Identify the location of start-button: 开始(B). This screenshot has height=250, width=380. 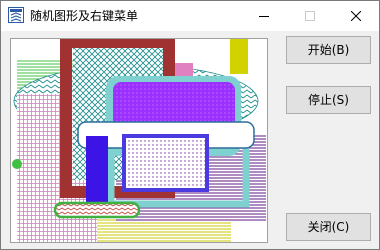
(328, 50).